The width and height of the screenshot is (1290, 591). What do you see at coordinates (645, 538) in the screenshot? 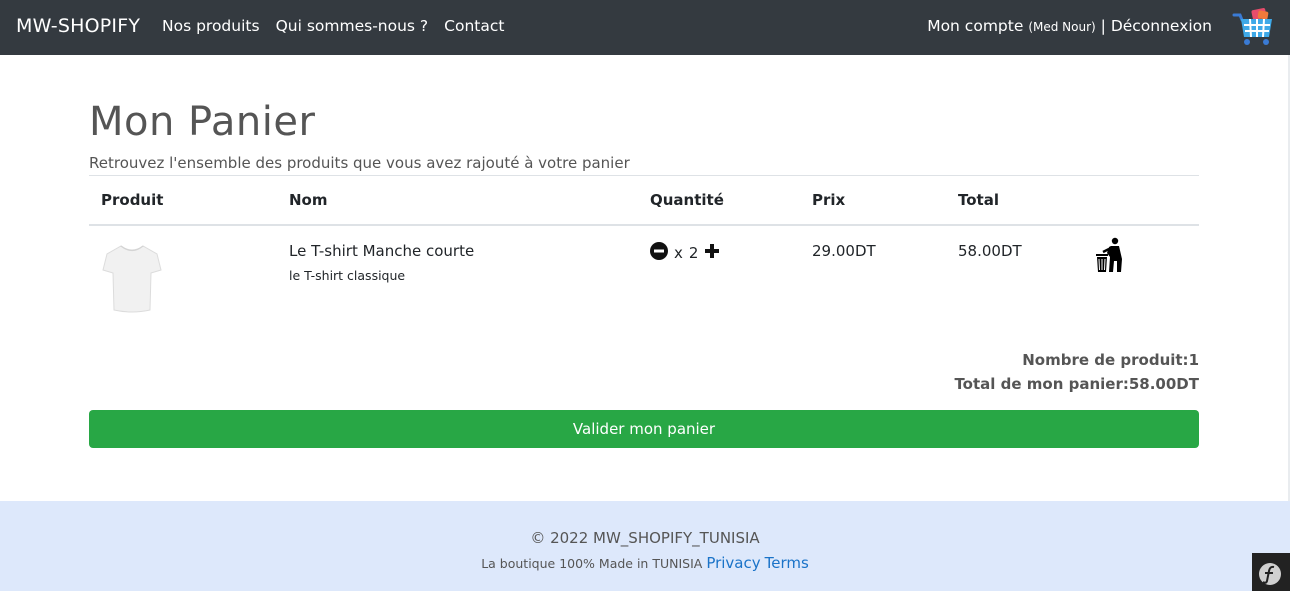
I see `footer-copyright: © 2022 MW_SHOPIFY_TUNISIA` at bounding box center [645, 538].